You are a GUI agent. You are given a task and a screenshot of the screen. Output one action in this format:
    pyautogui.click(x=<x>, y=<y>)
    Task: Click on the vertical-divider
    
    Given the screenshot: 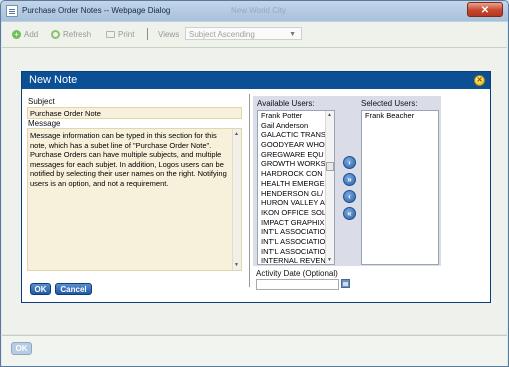 What is the action you would take?
    pyautogui.click(x=249, y=190)
    